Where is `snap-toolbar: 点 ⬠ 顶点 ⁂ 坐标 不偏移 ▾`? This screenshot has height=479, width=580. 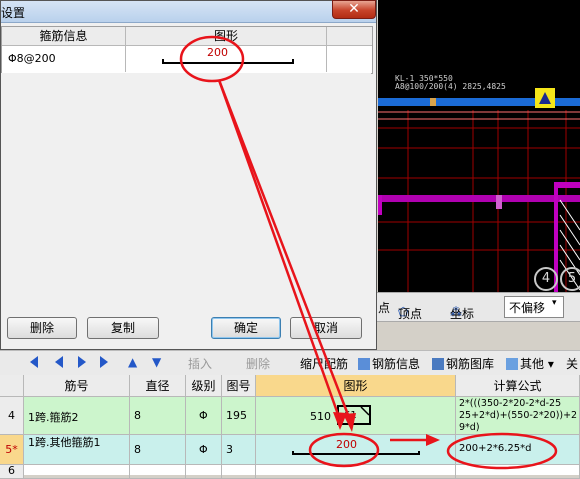
snap-toolbar: 点 ⬠ 顶点 ⁂ 坐标 不偏移 ▾ is located at coordinates (476, 307).